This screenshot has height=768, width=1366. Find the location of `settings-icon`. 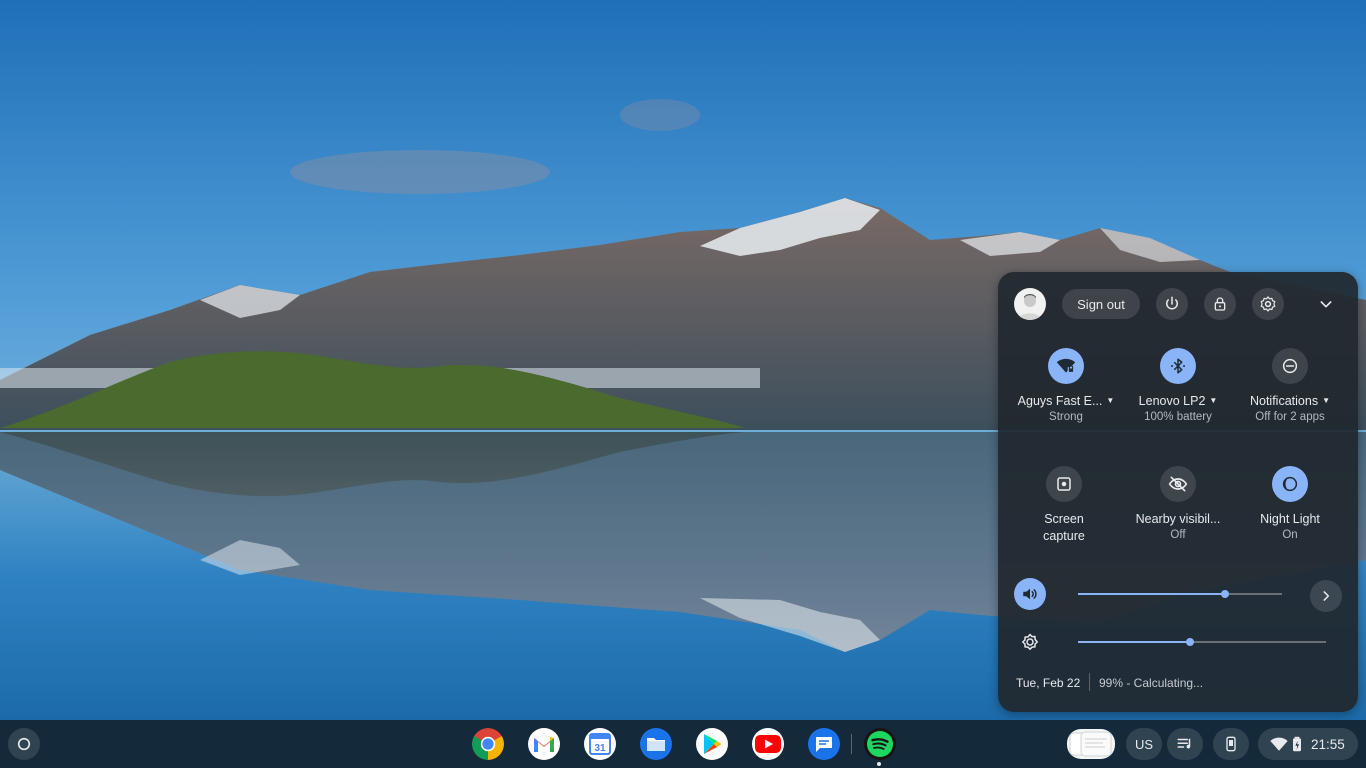

settings-icon is located at coordinates (1268, 304).